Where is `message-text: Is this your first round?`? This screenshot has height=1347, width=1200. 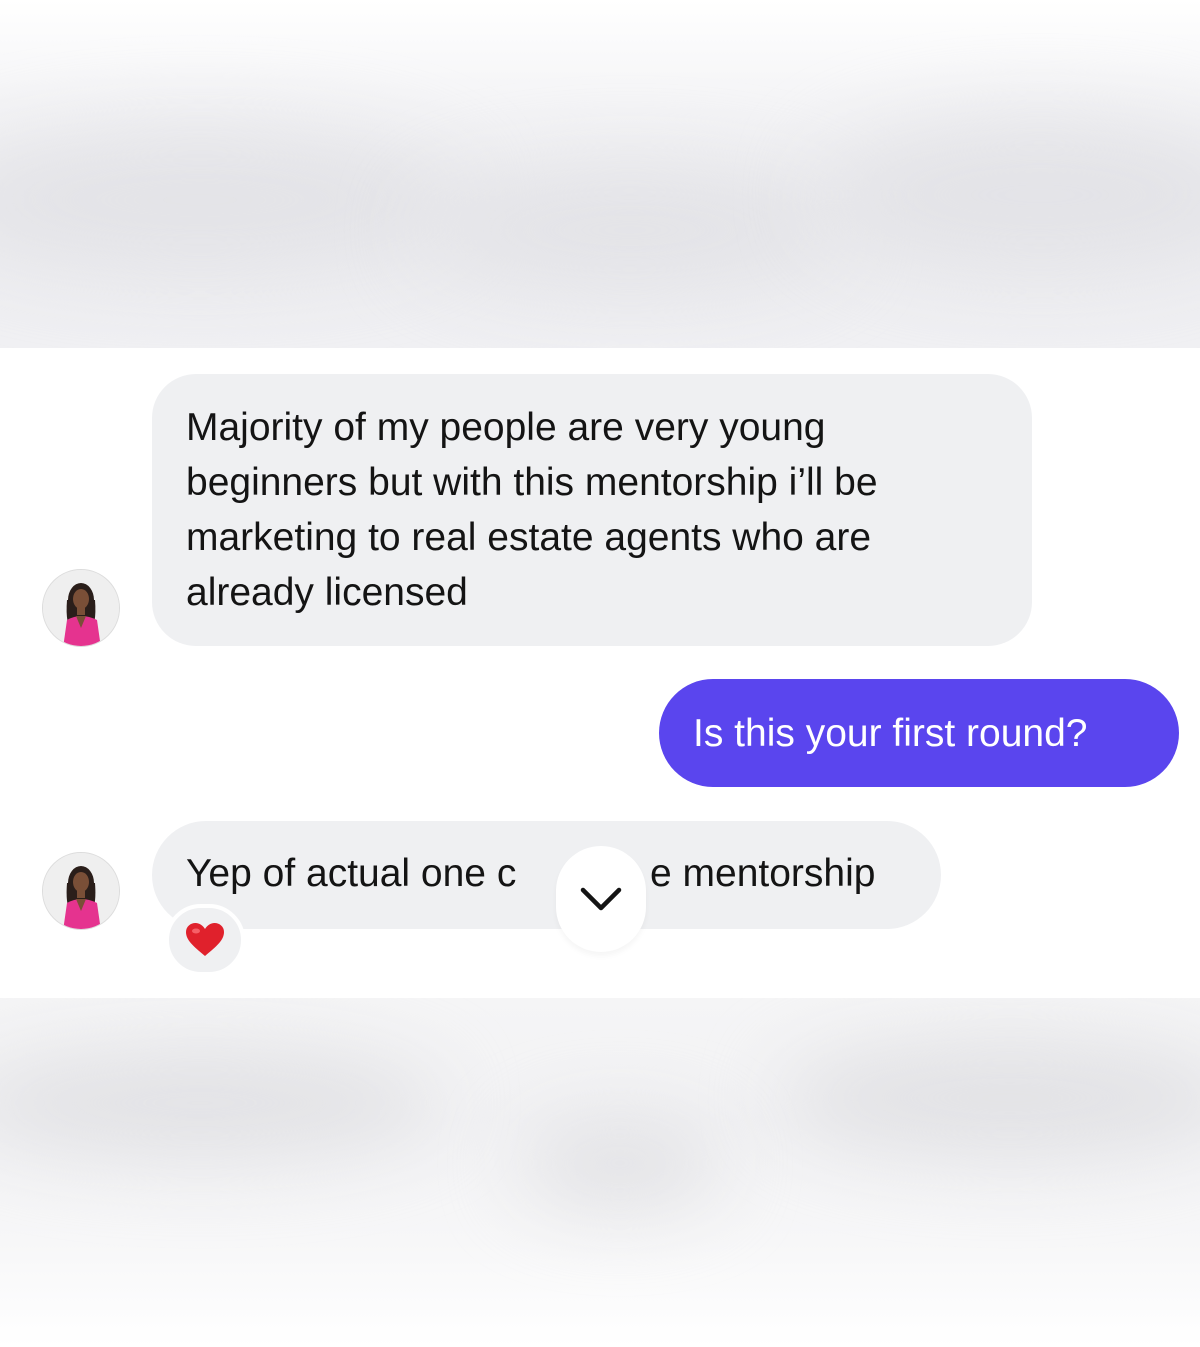
message-text: Is this your first round? is located at coordinates (890, 733).